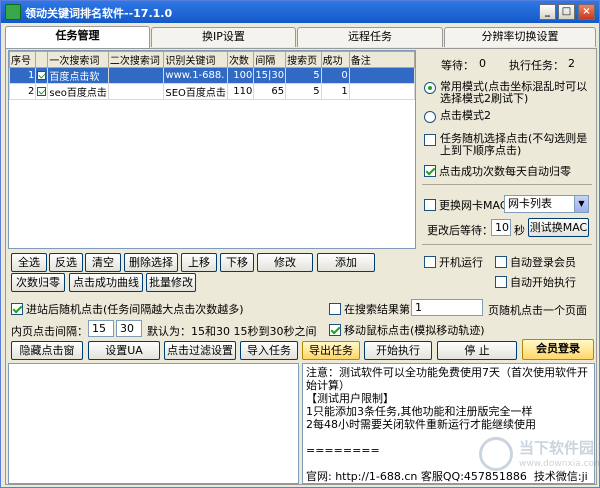  Describe the element at coordinates (381, 59) in the screenshot. I see `col-header-note: 备注` at that location.